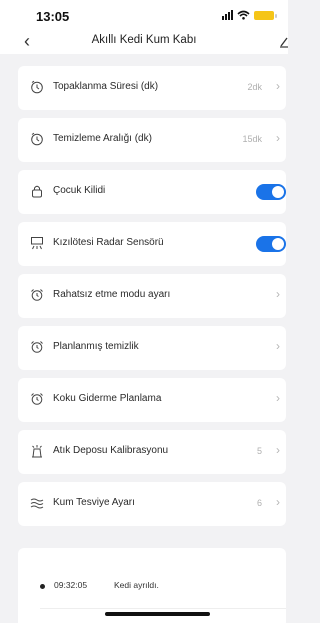 This screenshot has width=320, height=623. I want to click on setting-row-waste-calibration: Atık Deposu Kalibrasyonu 5 ›, so click(152, 452).